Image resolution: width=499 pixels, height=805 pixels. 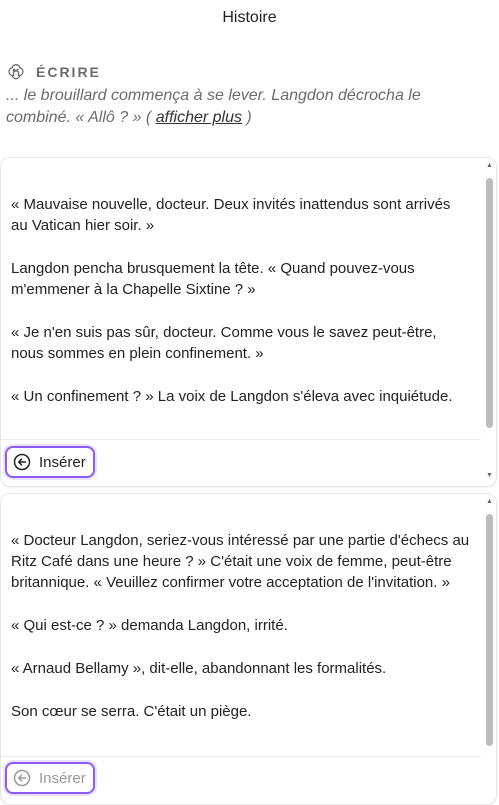 I want to click on page-title: Histoire, so click(x=249, y=17).